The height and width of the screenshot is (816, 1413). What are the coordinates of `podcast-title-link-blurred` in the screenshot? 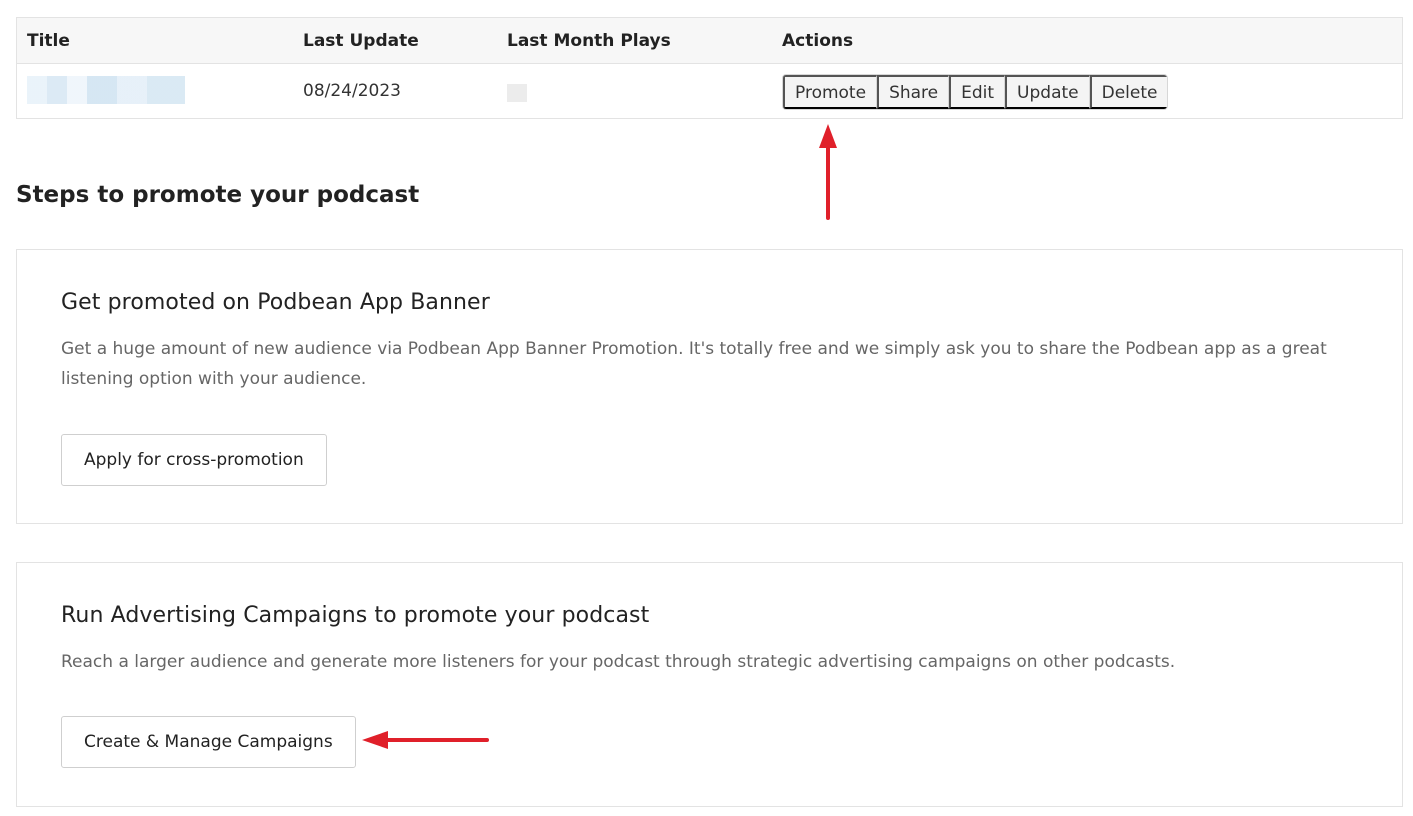 It's located at (106, 90).